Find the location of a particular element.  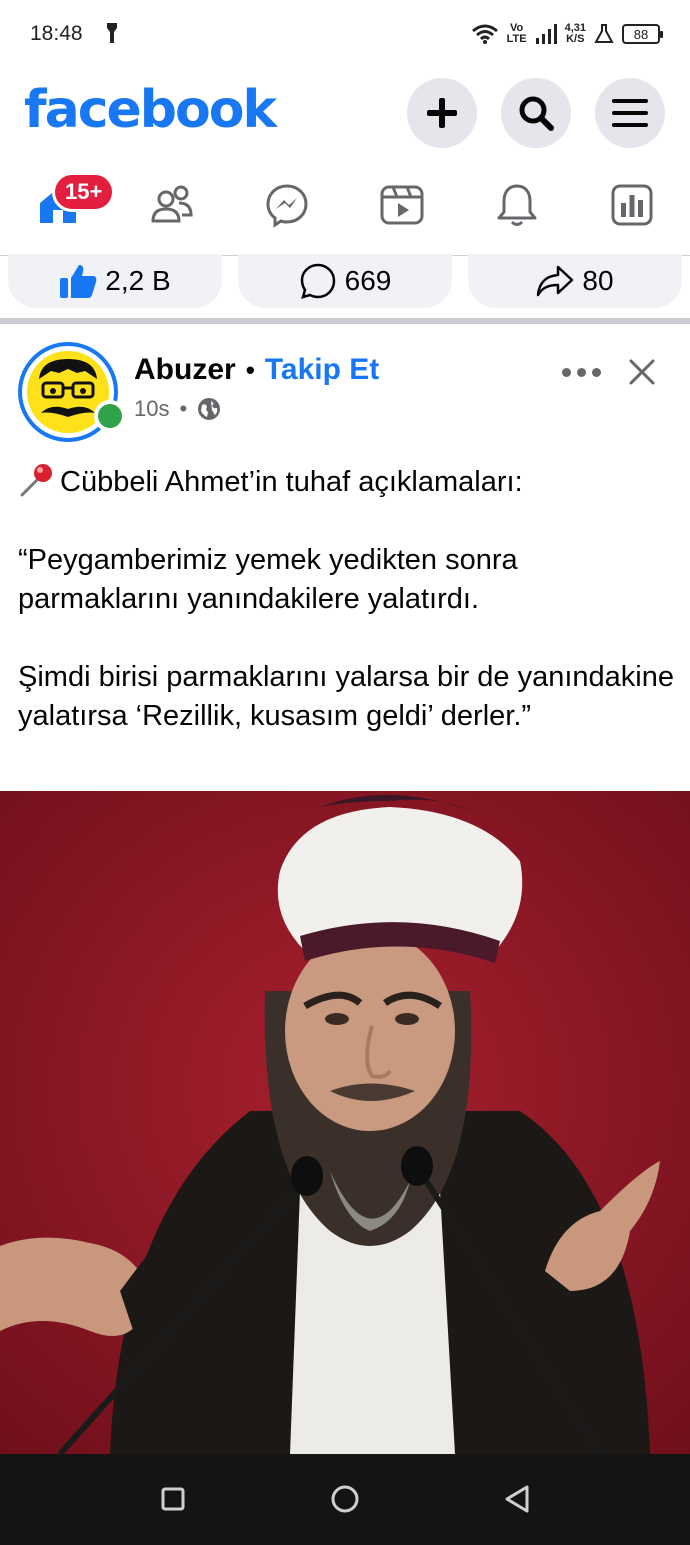

previous-post-actions: 2,2 B 669 80 is located at coordinates (345, 286).